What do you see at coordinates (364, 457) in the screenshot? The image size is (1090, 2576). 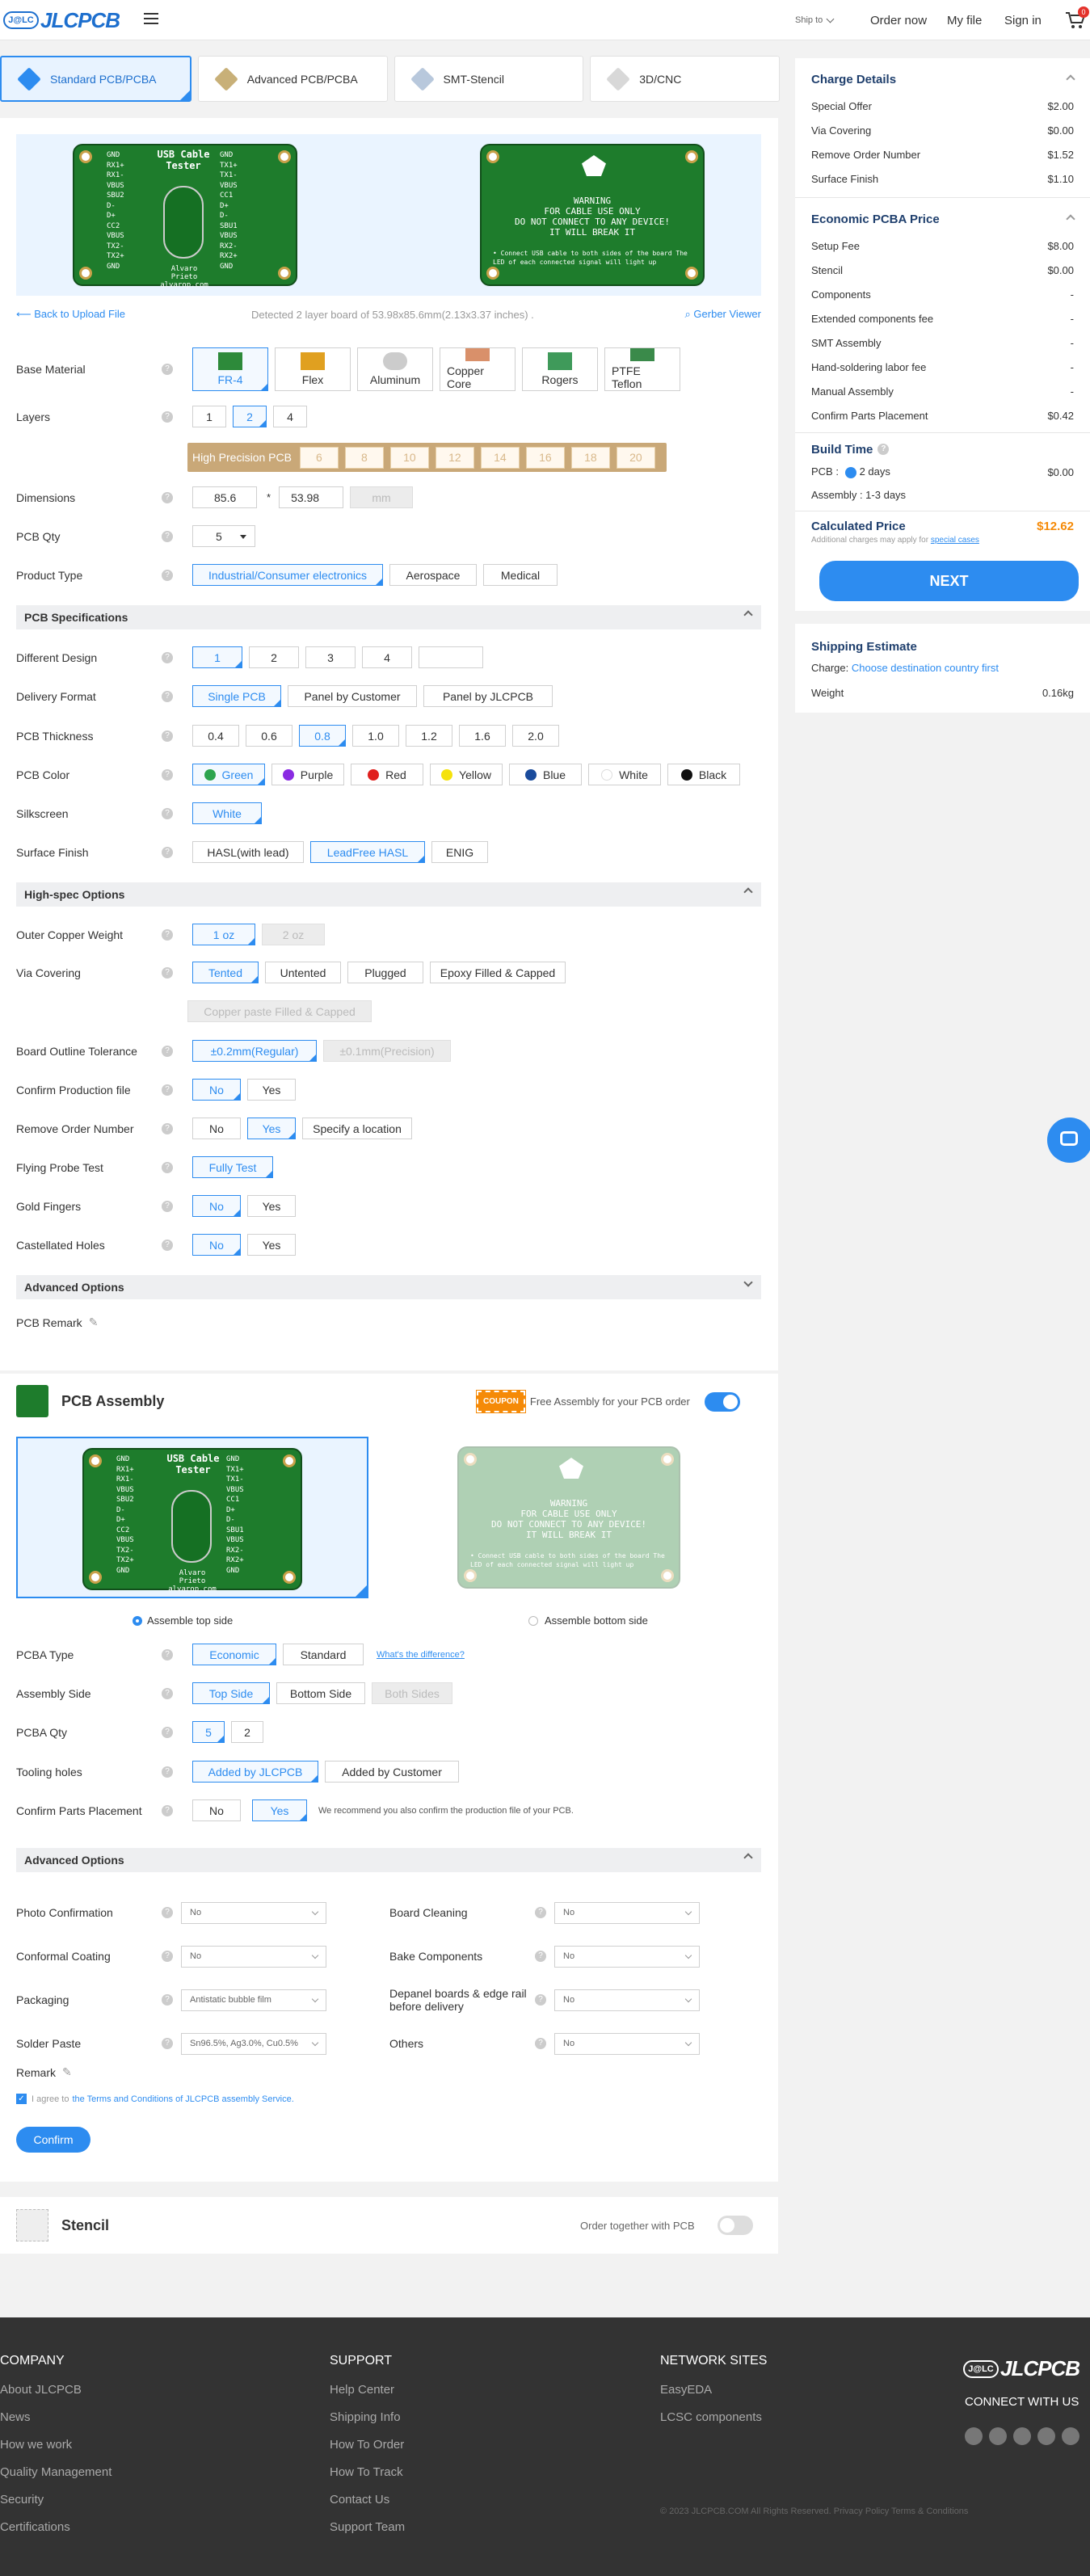 I see `layers-option: 8` at bounding box center [364, 457].